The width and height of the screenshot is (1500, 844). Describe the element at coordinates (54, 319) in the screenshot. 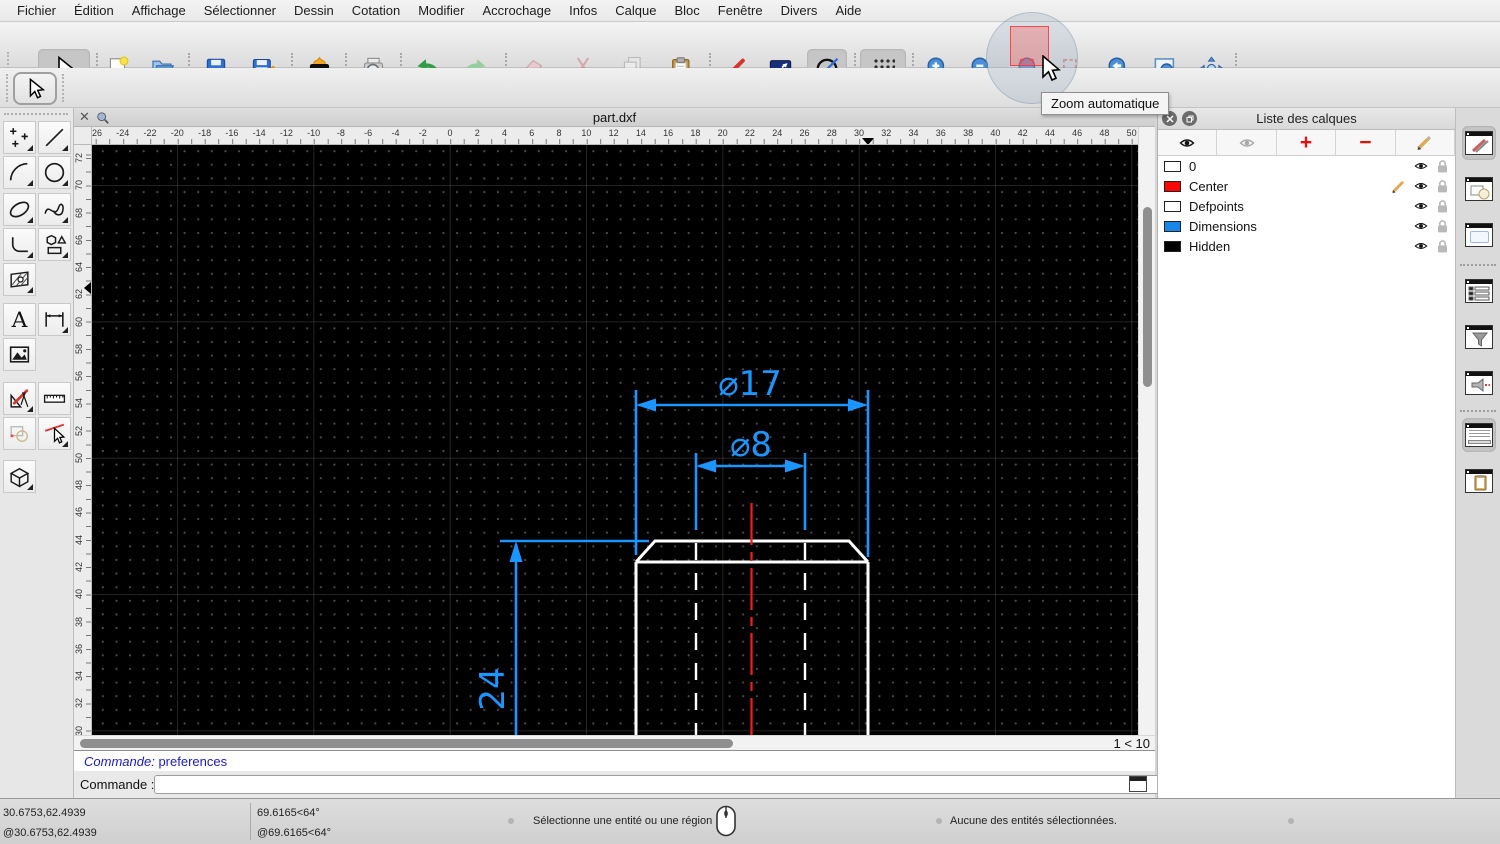

I see `dimension-tool-button` at that location.